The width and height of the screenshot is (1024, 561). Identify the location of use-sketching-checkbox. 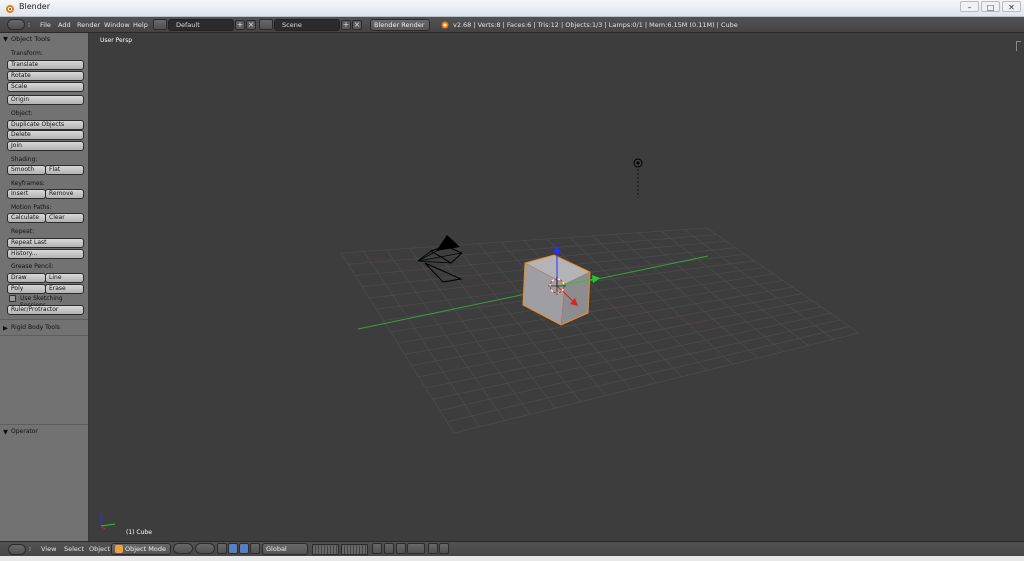
(12, 298).